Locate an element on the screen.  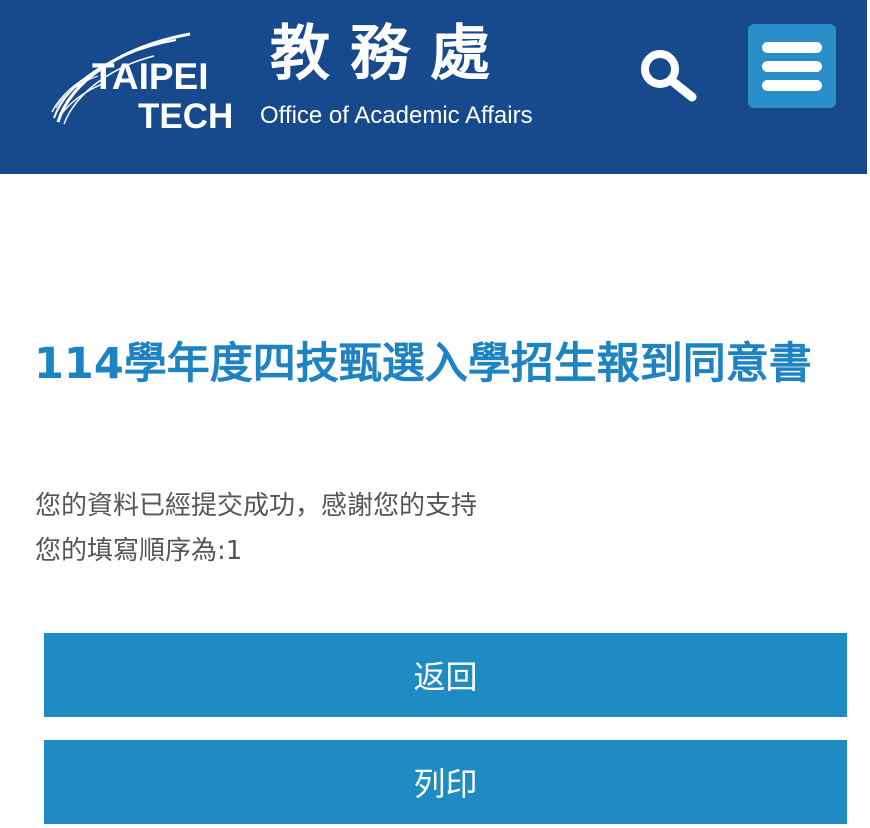
logo-text-tech: TECH is located at coordinates (186, 116).